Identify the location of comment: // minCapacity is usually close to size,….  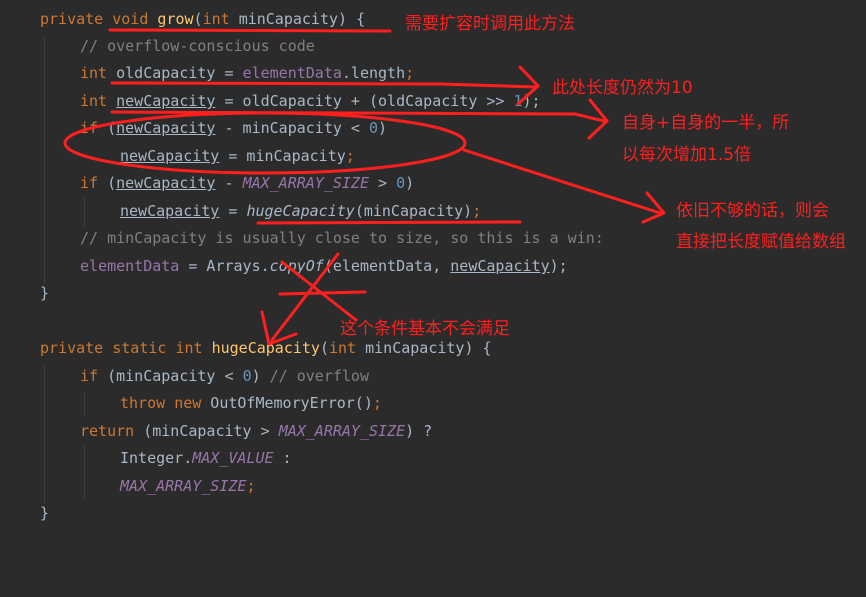
(342, 238).